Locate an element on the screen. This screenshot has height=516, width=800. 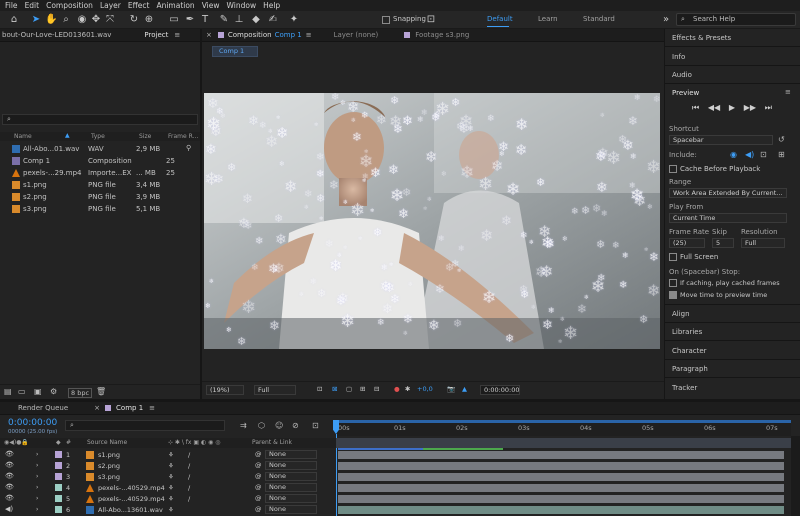
roto-brush-tool-icon: ✍ is located at coordinates (273, 20).